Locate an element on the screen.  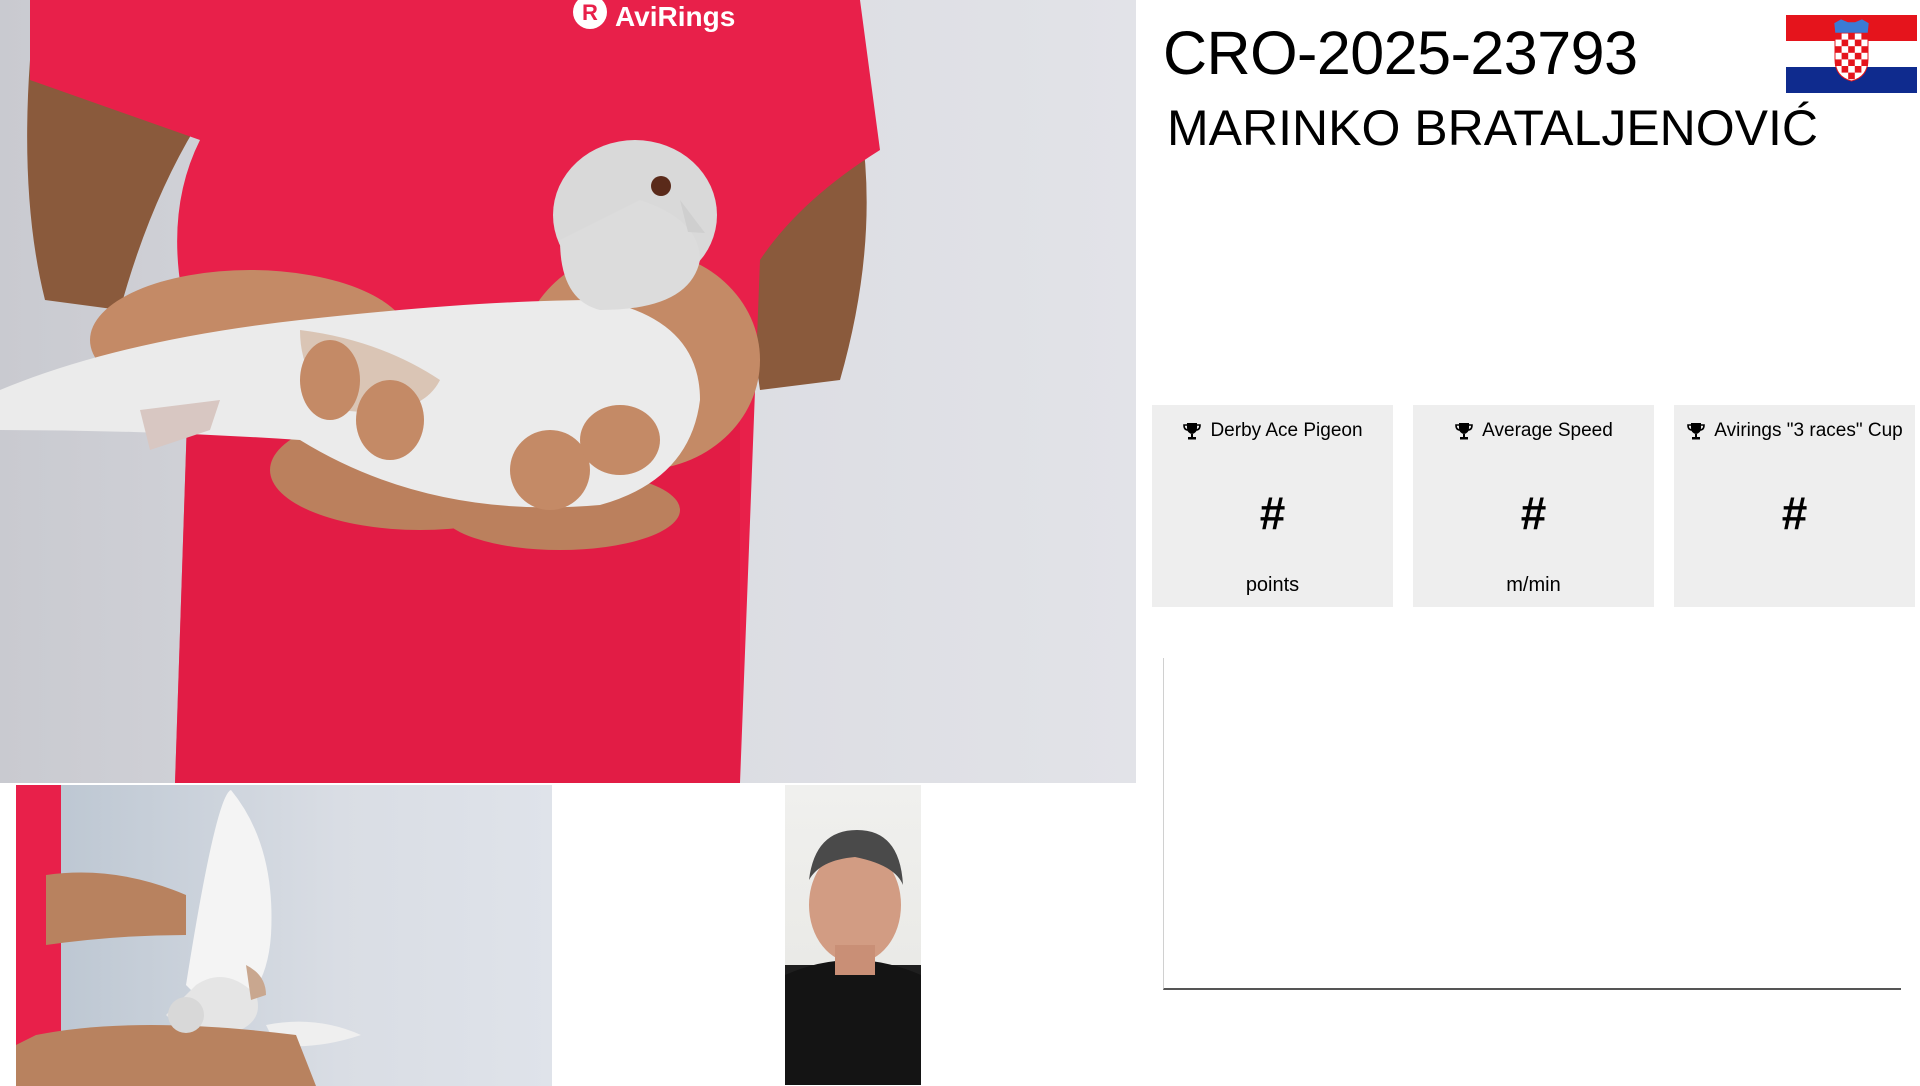
stat-unit: points is located at coordinates (1272, 585).